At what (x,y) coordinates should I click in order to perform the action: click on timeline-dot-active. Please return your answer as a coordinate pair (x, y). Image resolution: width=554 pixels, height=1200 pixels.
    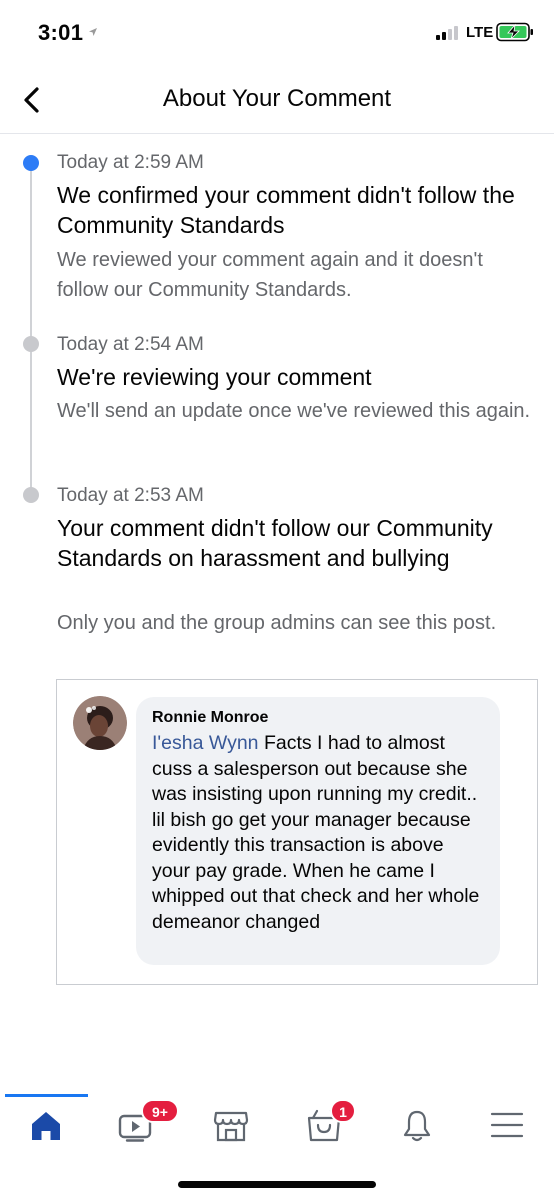
    Looking at the image, I should click on (31, 163).